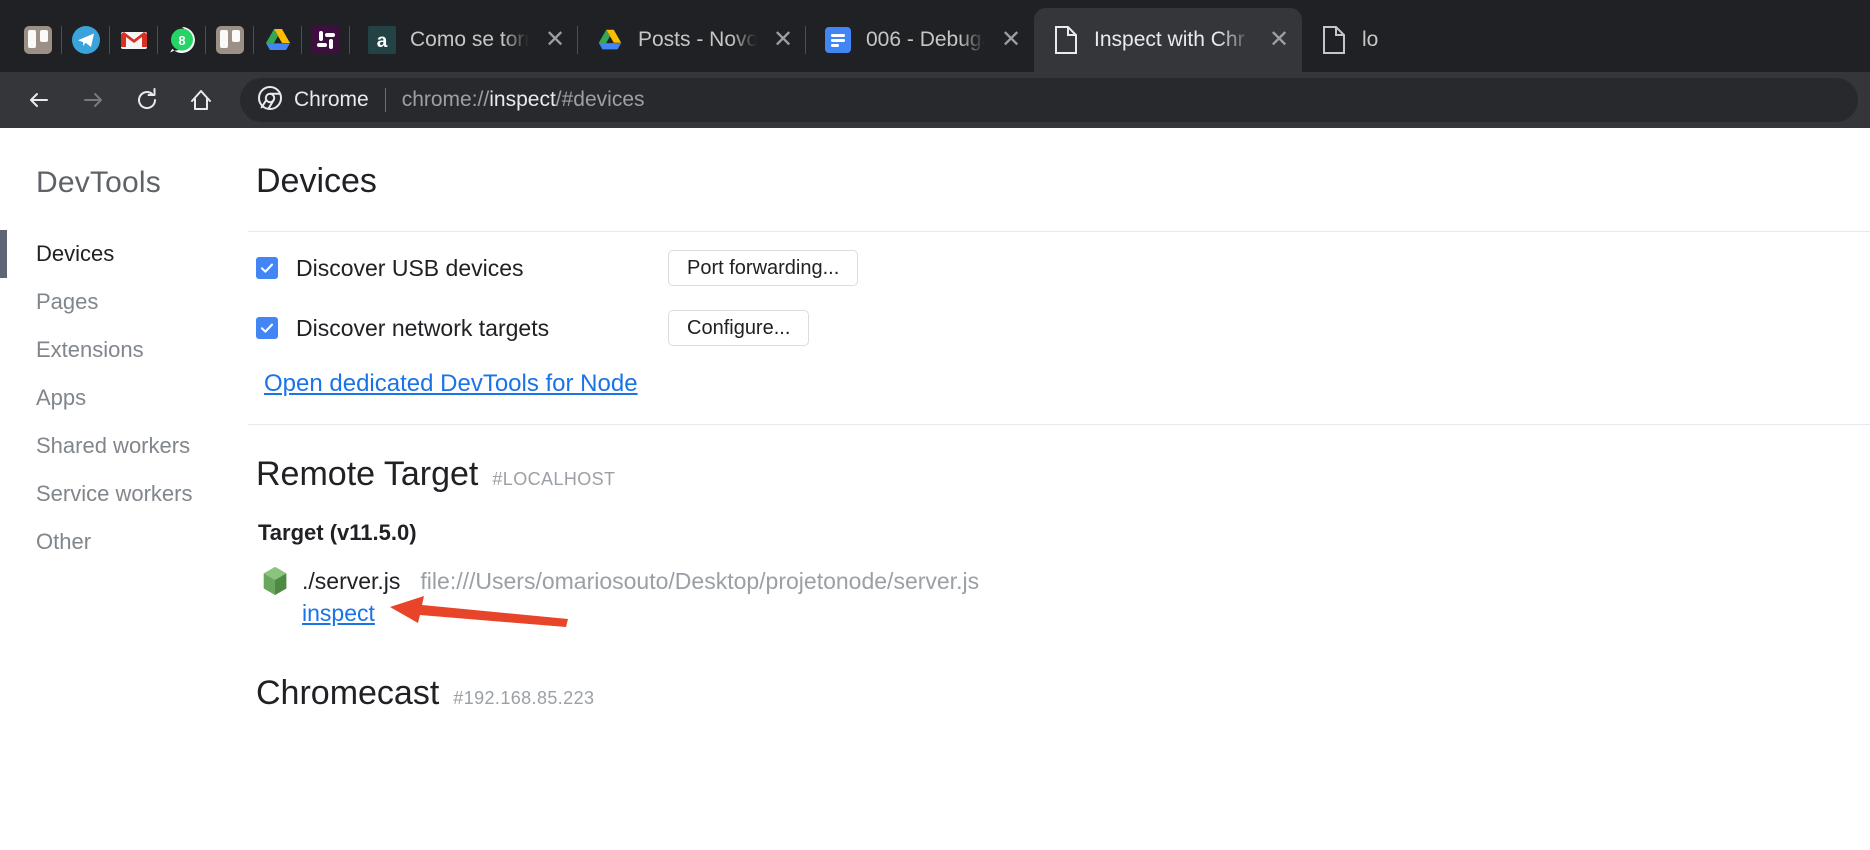  I want to click on sidebar-item-apps: Apps, so click(124, 398).